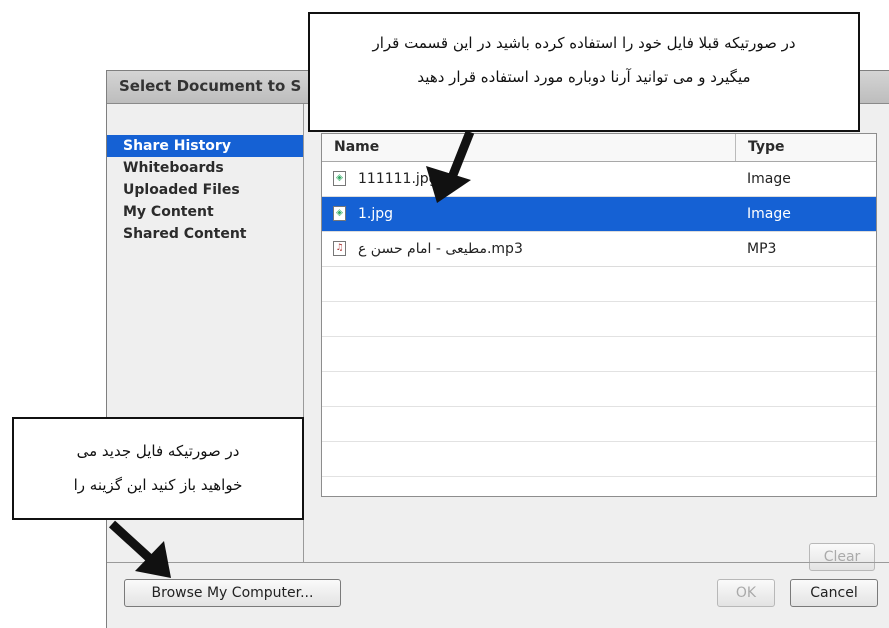  I want to click on table-row: ♫ مطیعی - امام حسن ع.mp3 MP3, so click(599, 249).